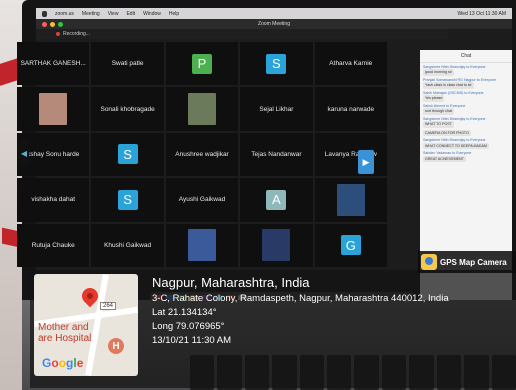 This screenshot has height=390, width=516. I want to click on participant-name: Rutuja Chauke, so click(53, 245).